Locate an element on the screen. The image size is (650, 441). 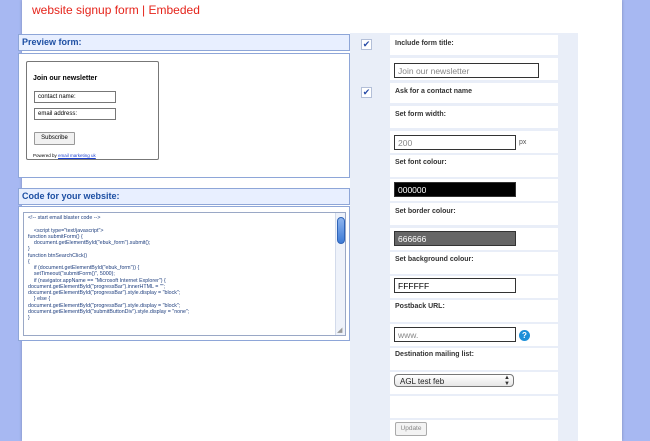
contact-name-input: contact name: is located at coordinates (75, 97).